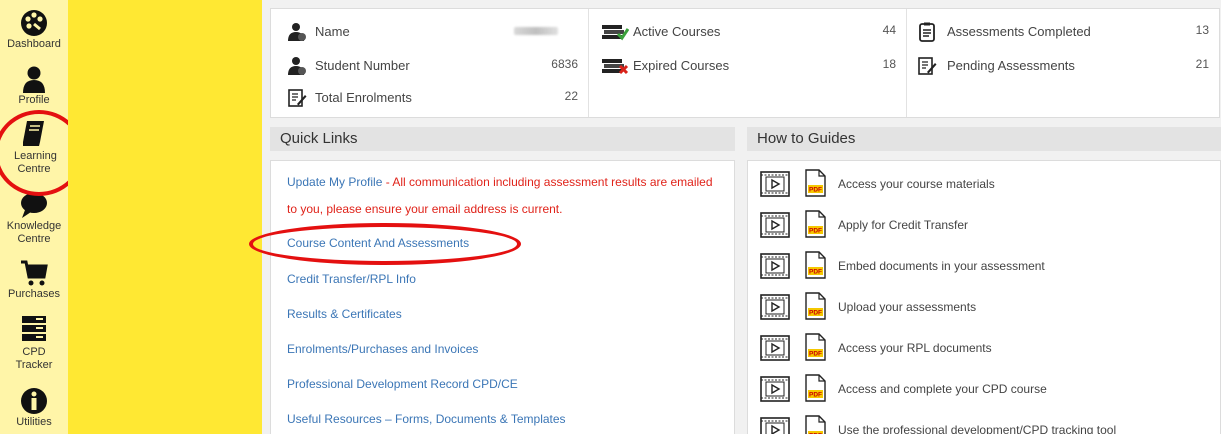 Image resolution: width=1221 pixels, height=434 pixels. Describe the element at coordinates (34, 23) in the screenshot. I see `palette-icon` at that location.